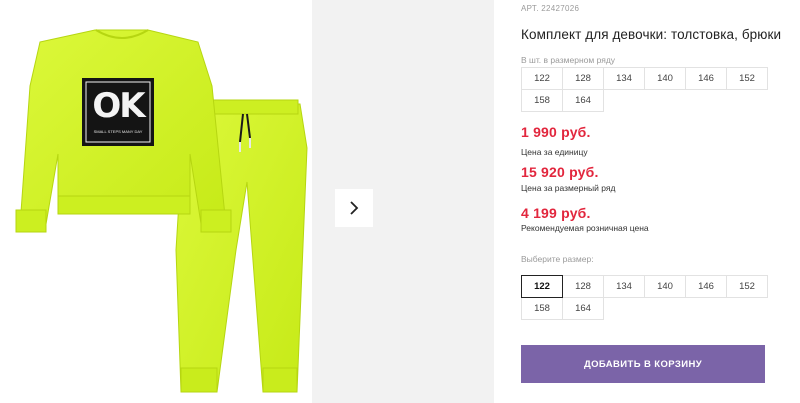 This screenshot has width=800, height=403. What do you see at coordinates (706, 78) in the screenshot?
I see `size-row-item: 146` at bounding box center [706, 78].